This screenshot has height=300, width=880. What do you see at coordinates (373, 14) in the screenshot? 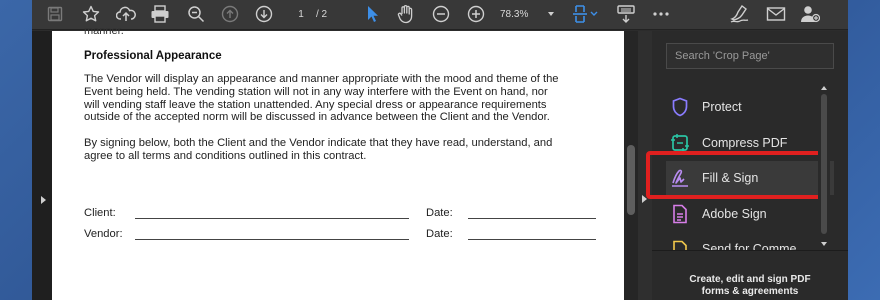
I see `select-tool-icon` at bounding box center [373, 14].